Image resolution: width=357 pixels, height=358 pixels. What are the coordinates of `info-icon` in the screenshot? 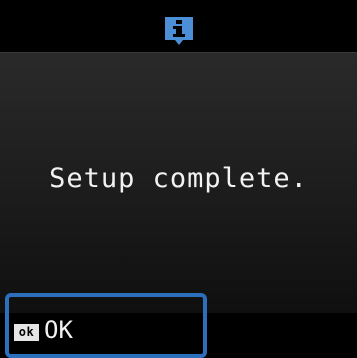 It's located at (179, 31).